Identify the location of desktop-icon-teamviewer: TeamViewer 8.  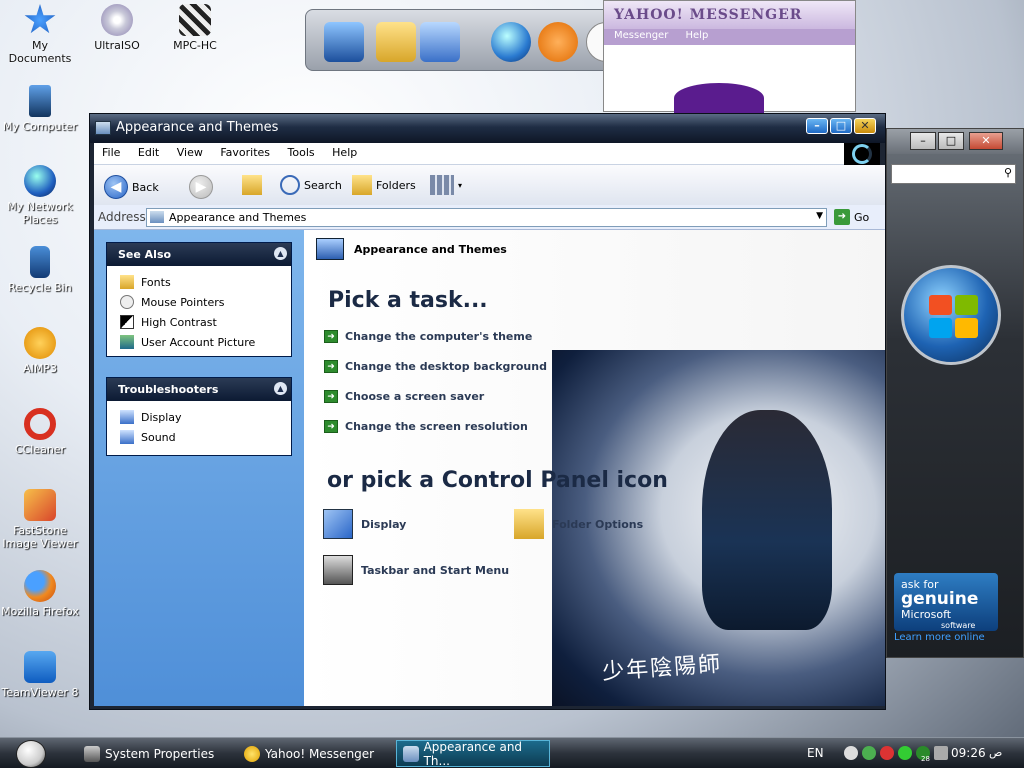
(40, 675).